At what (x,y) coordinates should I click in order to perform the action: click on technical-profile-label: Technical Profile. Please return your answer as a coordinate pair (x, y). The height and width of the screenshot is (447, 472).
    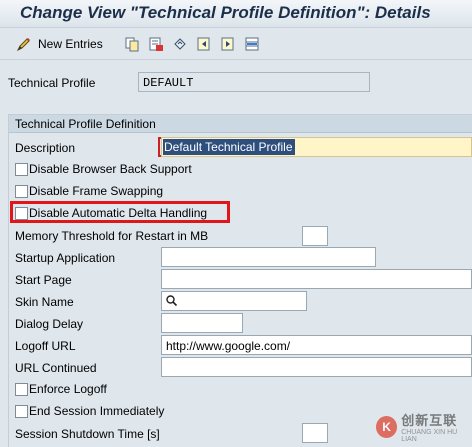
    Looking at the image, I should click on (52, 83).